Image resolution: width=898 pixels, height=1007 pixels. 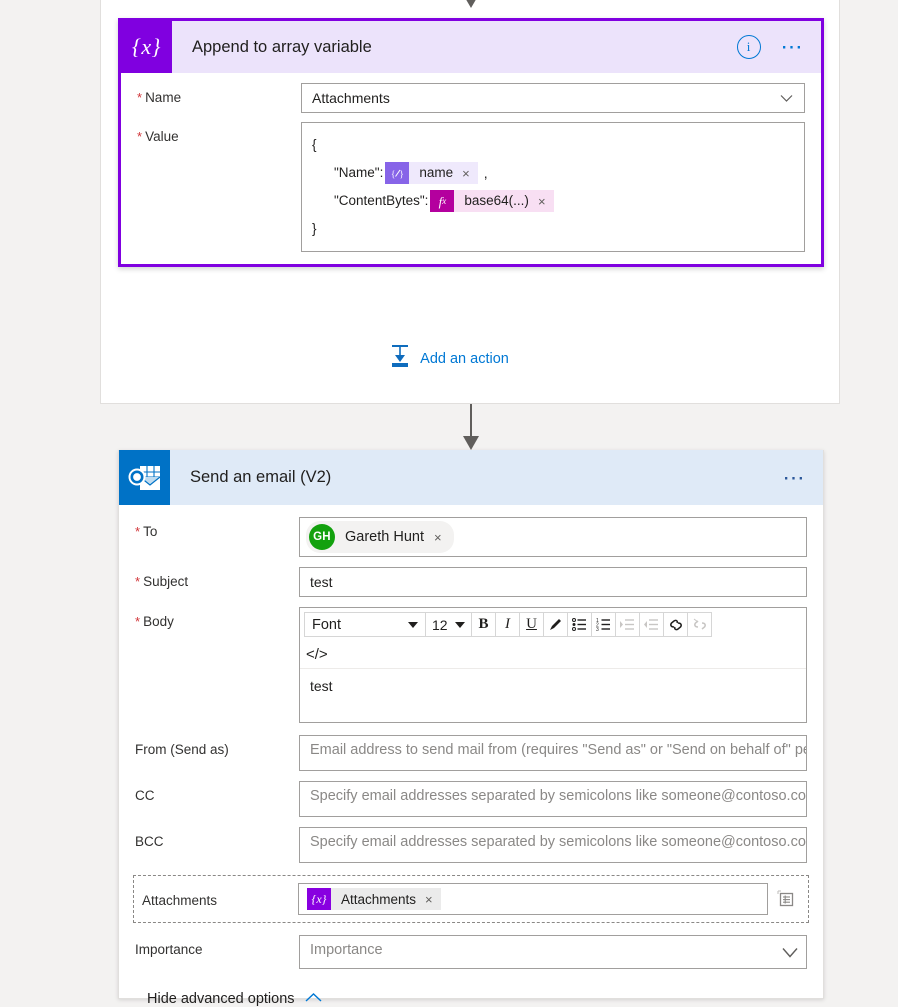 What do you see at coordinates (397, 173) in the screenshot?
I see `dynamic-content-icon: { }` at bounding box center [397, 173].